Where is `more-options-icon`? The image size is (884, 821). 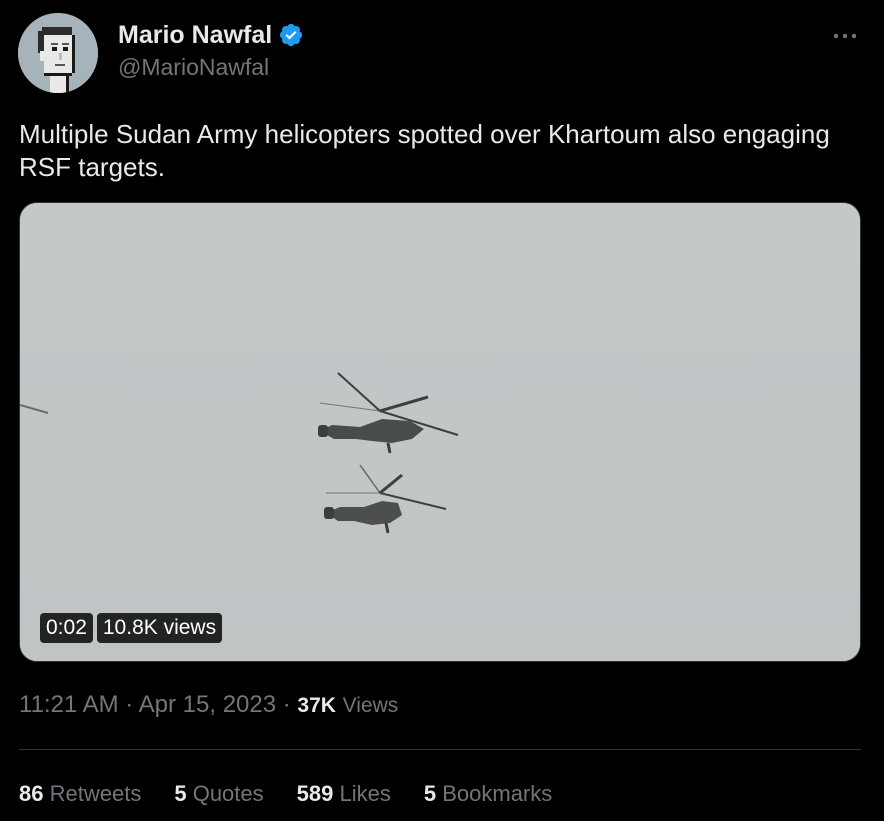 more-options-icon is located at coordinates (845, 36).